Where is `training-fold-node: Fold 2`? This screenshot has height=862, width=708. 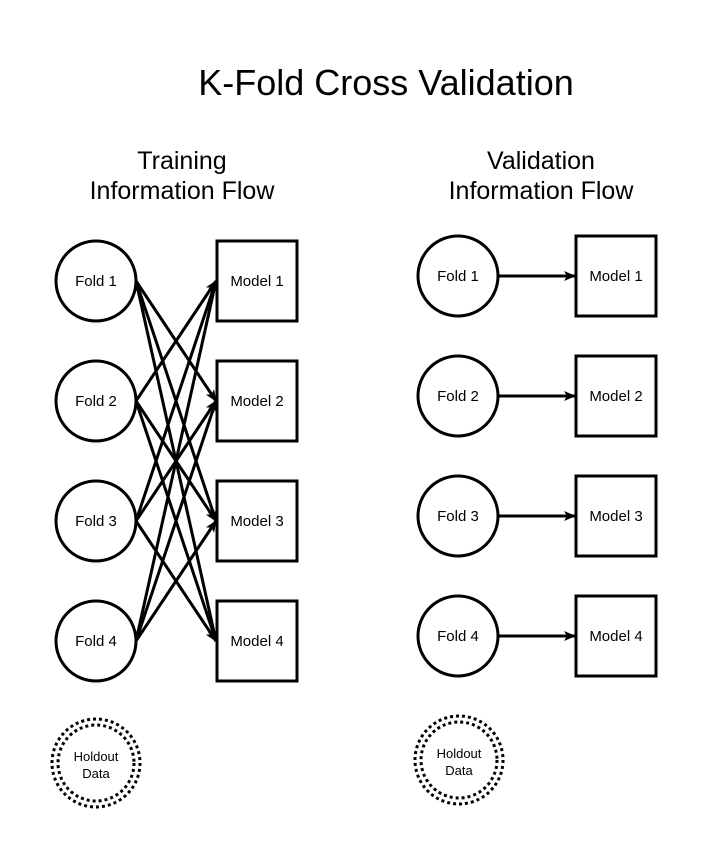 training-fold-node: Fold 2 is located at coordinates (96, 401).